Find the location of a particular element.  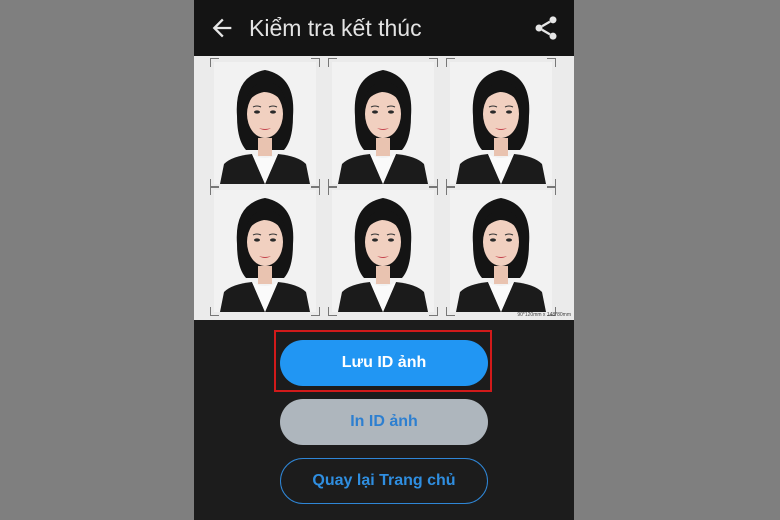

back-to-home-button: Quay lại Trang chủ is located at coordinates (384, 481).